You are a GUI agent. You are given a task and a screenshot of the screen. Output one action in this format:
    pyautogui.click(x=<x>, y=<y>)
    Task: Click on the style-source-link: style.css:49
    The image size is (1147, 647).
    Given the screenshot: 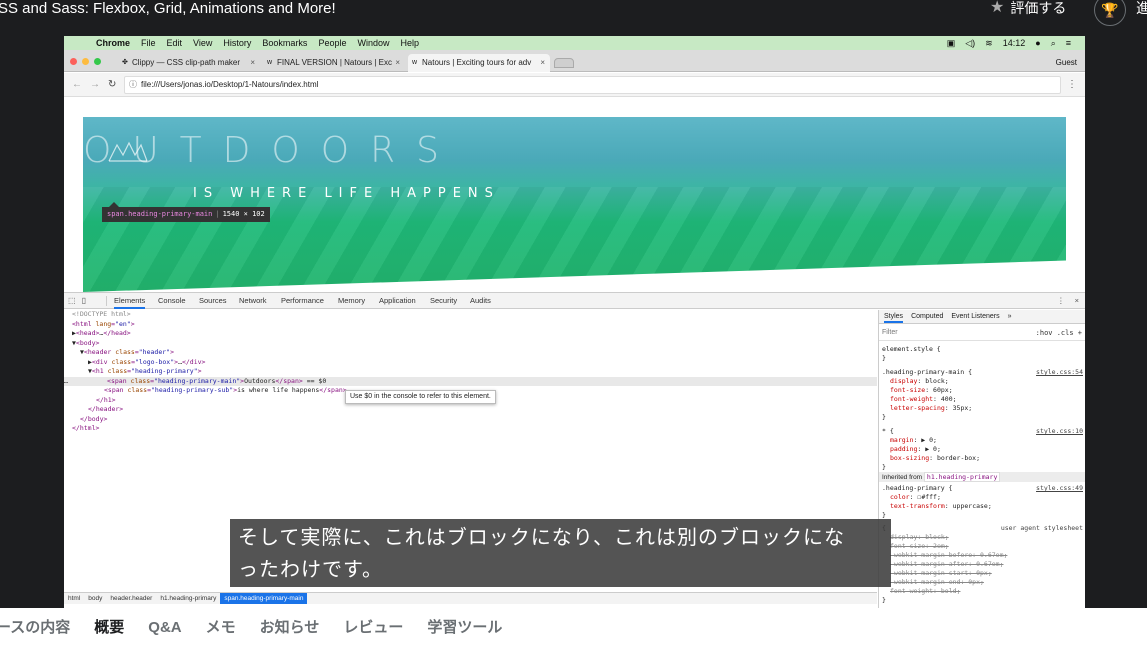 What is the action you would take?
    pyautogui.click(x=1059, y=488)
    